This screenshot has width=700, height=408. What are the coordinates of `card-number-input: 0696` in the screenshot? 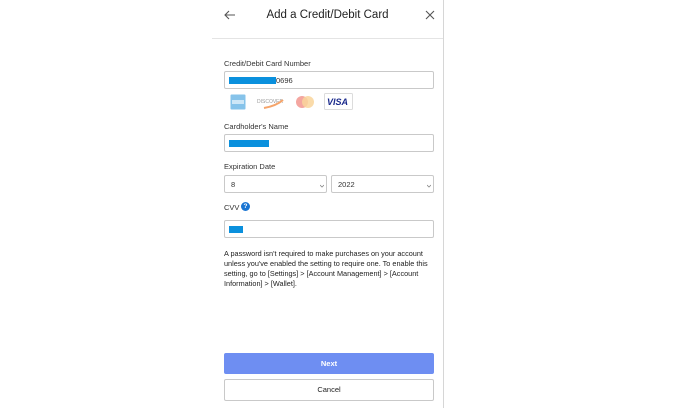 It's located at (329, 80).